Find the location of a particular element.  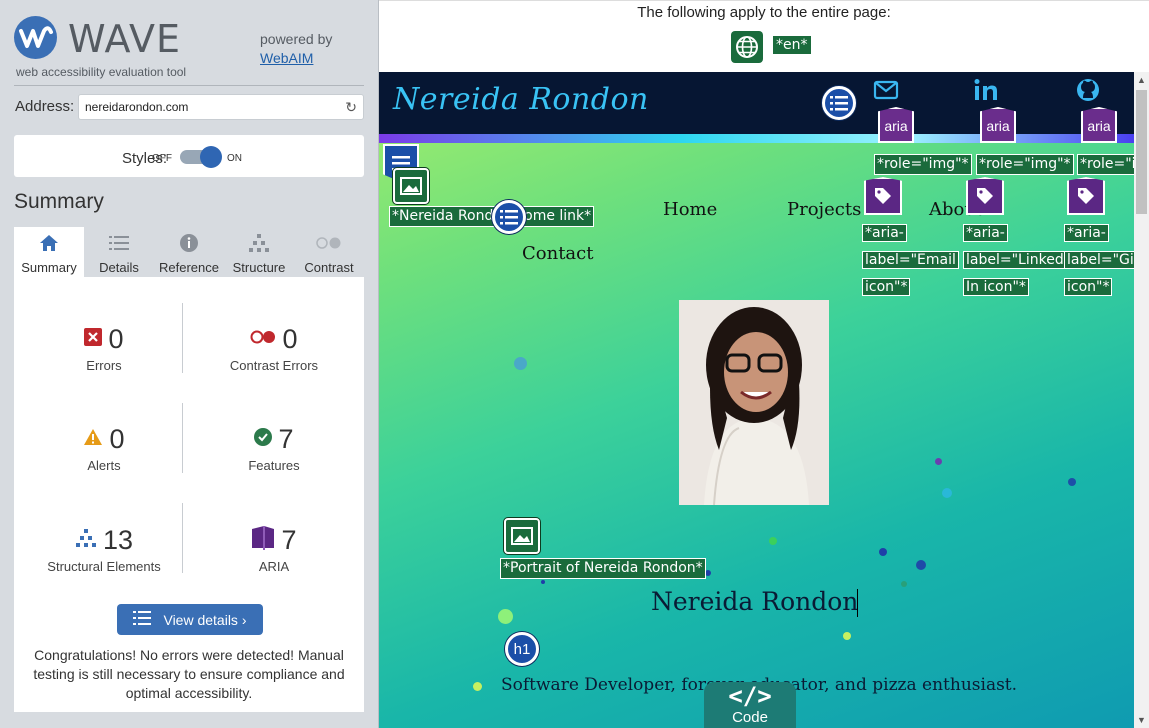

list-icon is located at coordinates (142, 619).